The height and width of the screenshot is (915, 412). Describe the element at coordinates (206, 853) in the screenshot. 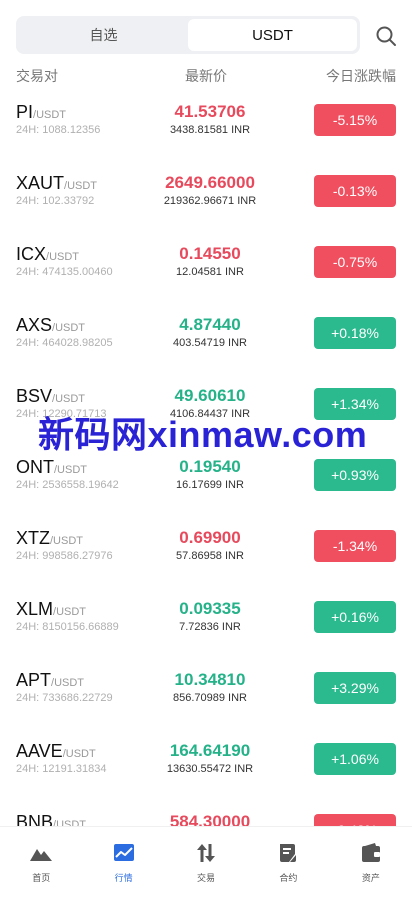

I see `trade-arrows-icon` at that location.